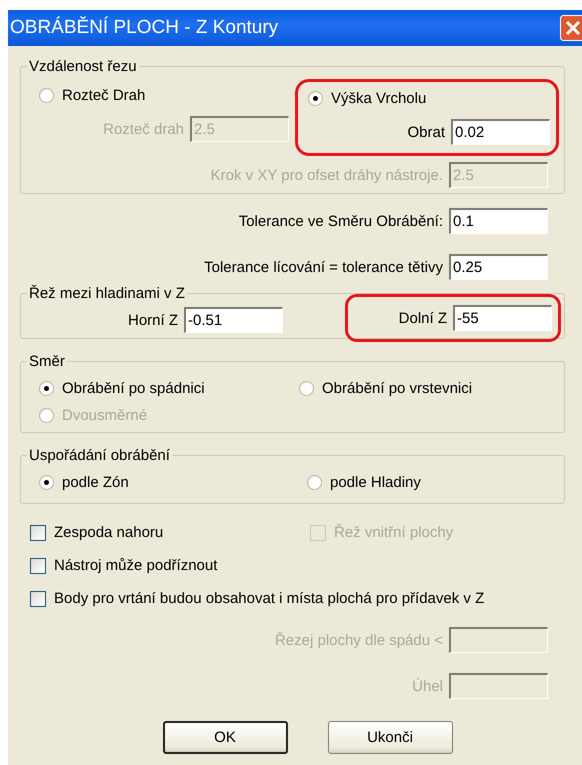 This screenshot has width=582, height=765. I want to click on close-icon, so click(571, 28).